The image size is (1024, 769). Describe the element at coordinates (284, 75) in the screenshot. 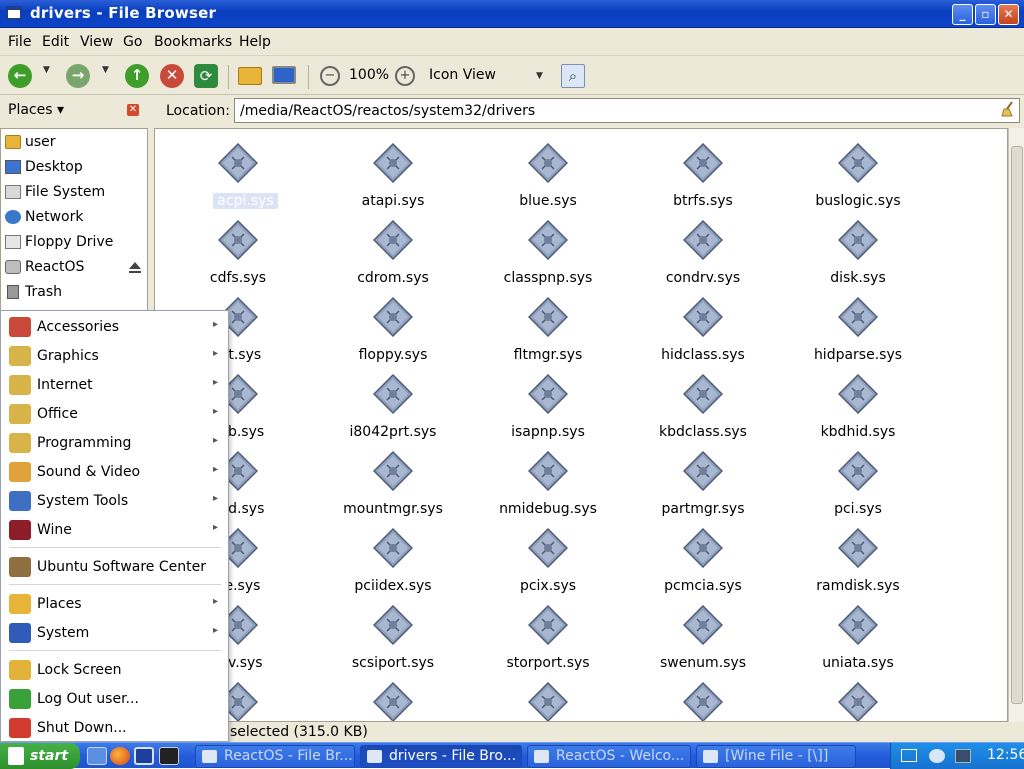

I see `computer-icon` at that location.